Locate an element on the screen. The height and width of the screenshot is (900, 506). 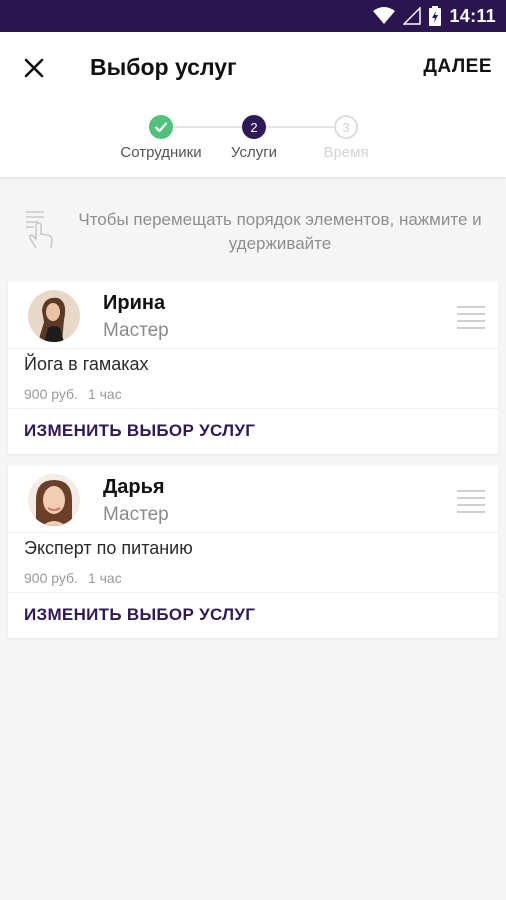
step-number: 2 is located at coordinates (254, 127).